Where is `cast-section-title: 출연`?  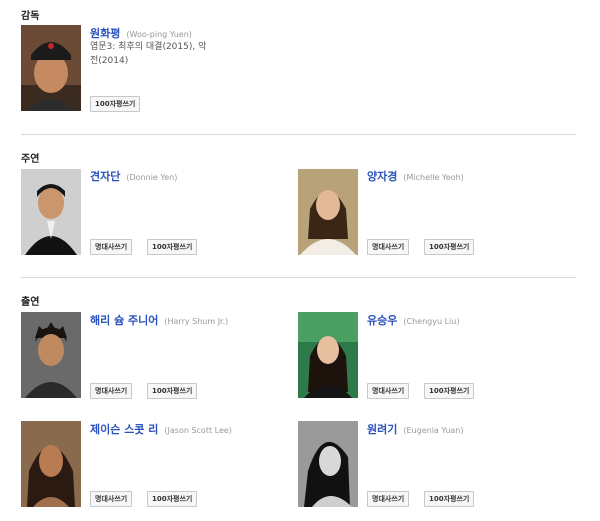 cast-section-title: 출연 is located at coordinates (30, 302).